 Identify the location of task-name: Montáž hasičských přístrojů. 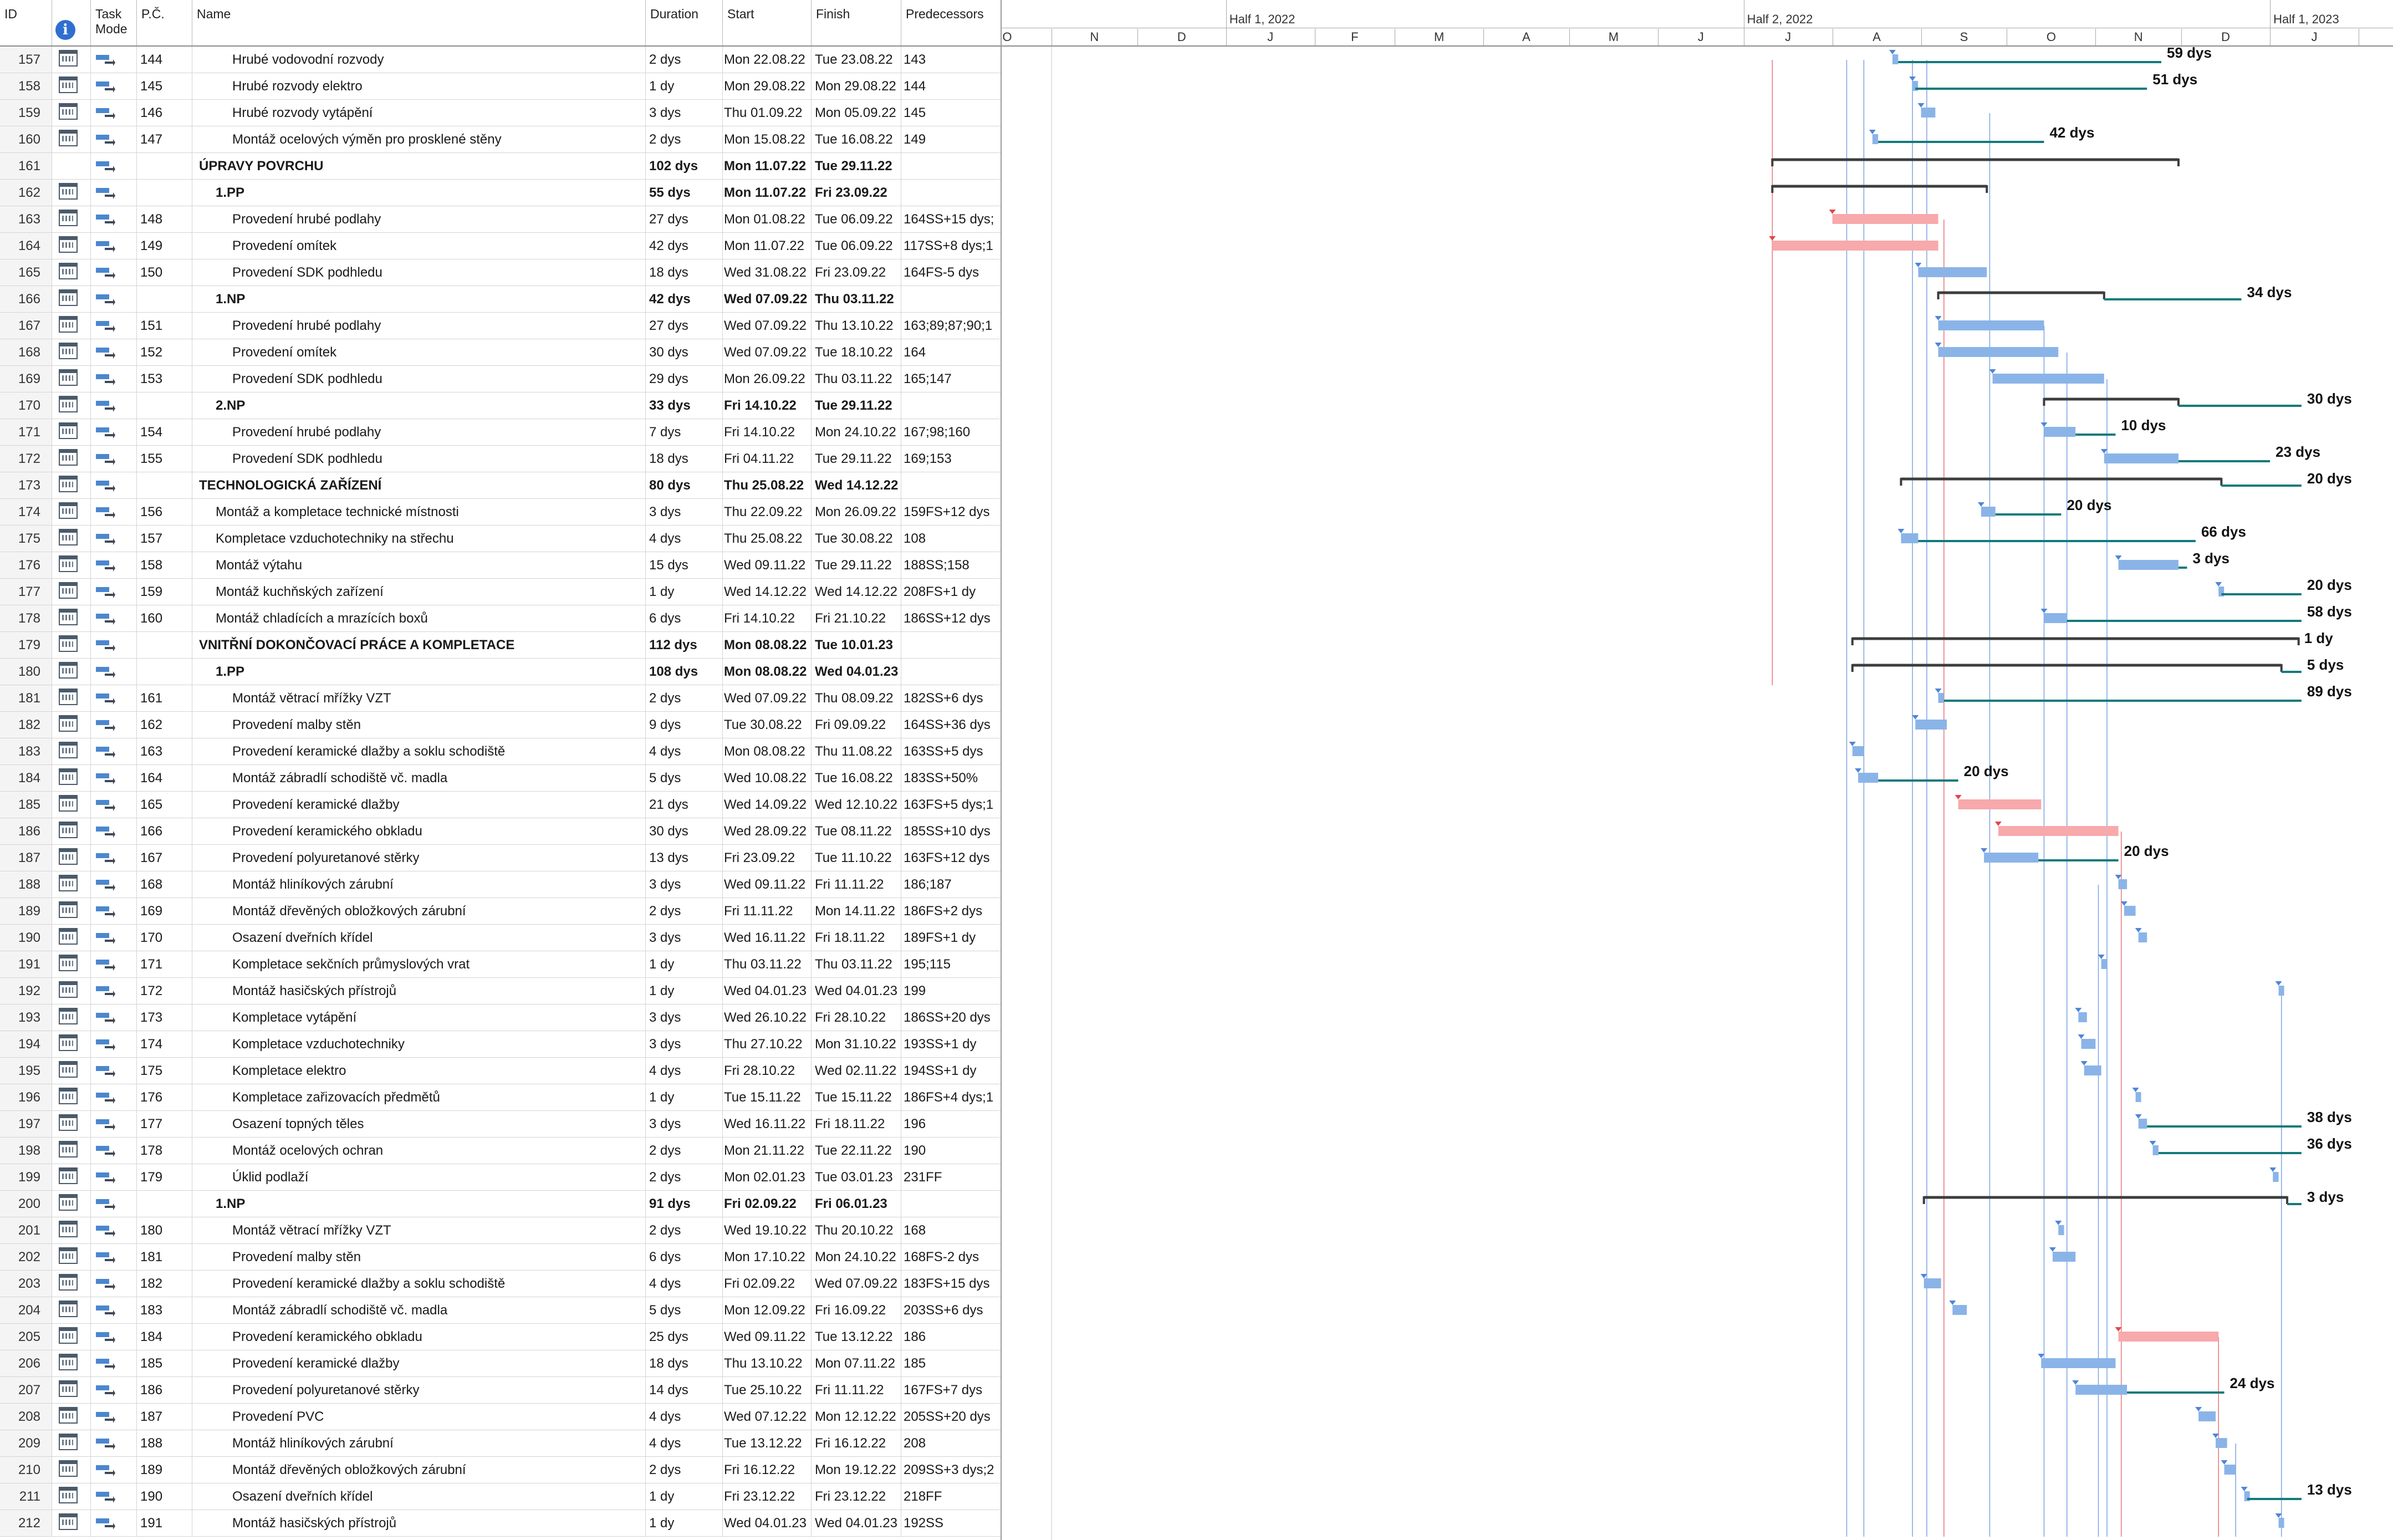
(419, 1523).